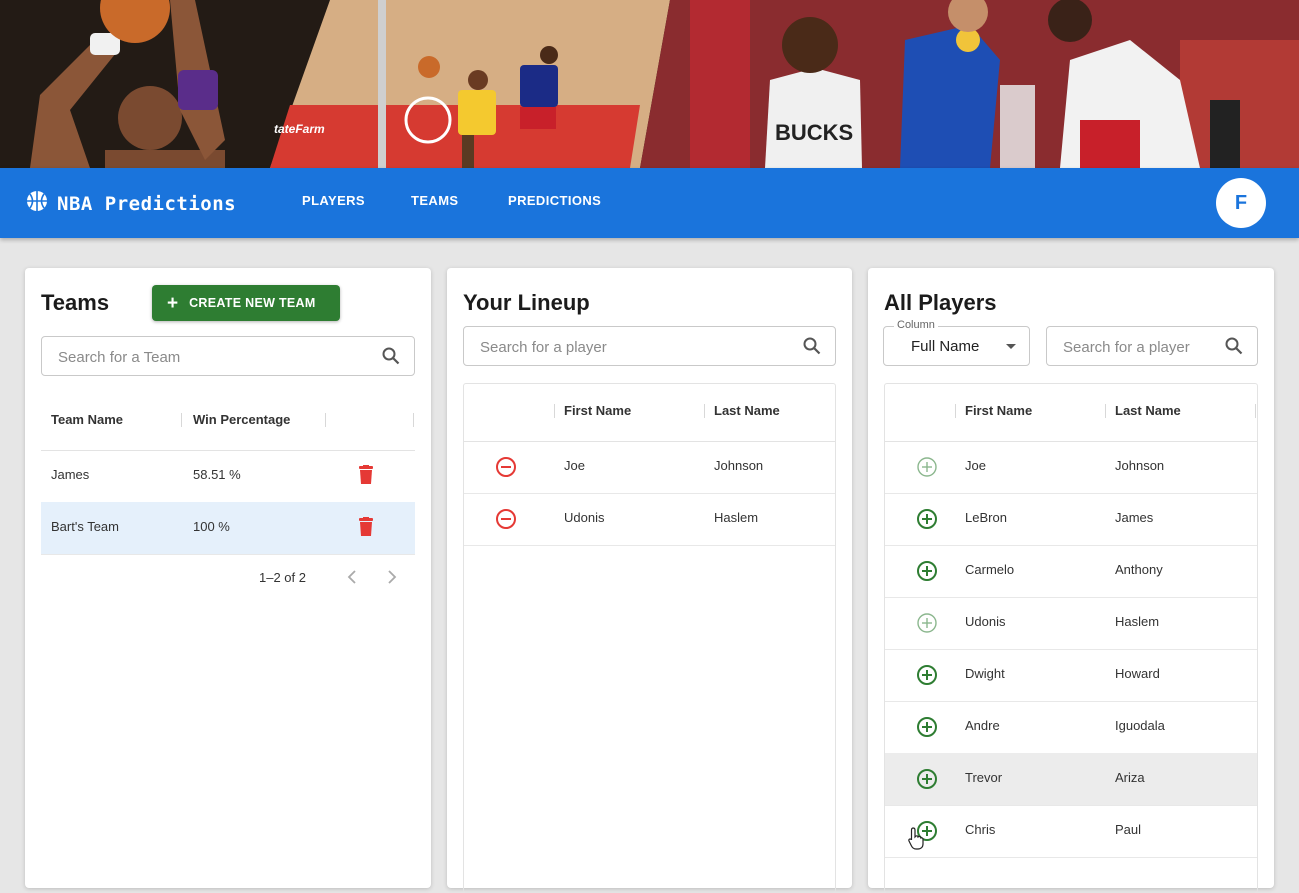 This screenshot has height=893, width=1299. What do you see at coordinates (649, 519) in the screenshot?
I see `lineup-row: Udonis Haslem` at bounding box center [649, 519].